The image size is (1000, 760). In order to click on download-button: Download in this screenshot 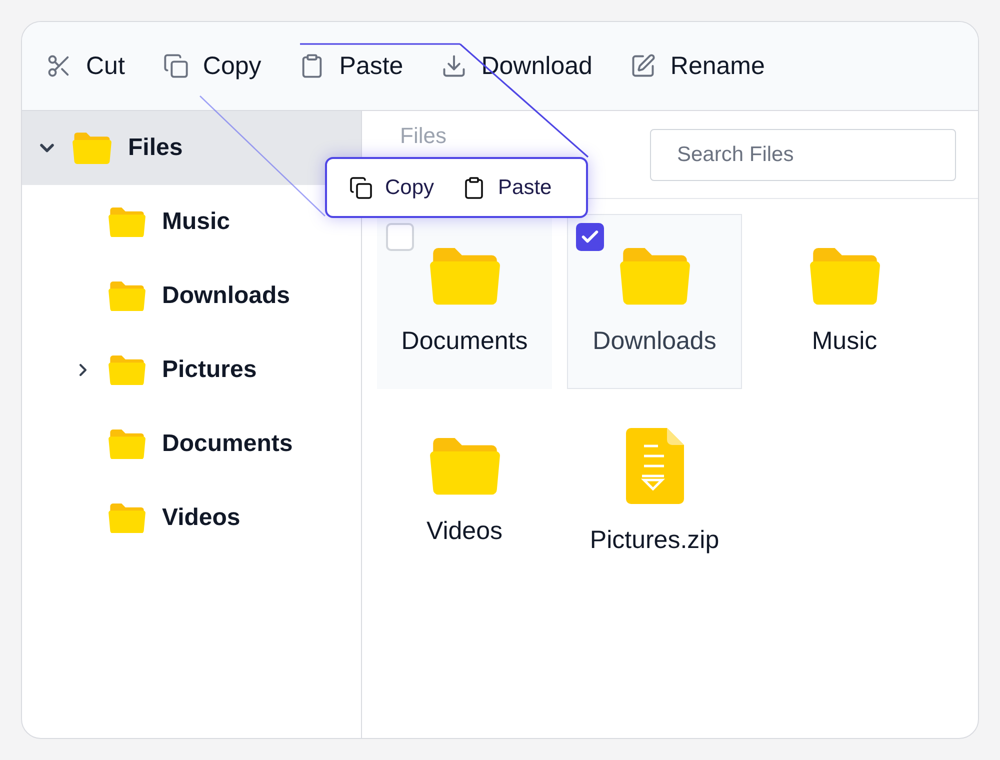, I will do `click(516, 66)`.